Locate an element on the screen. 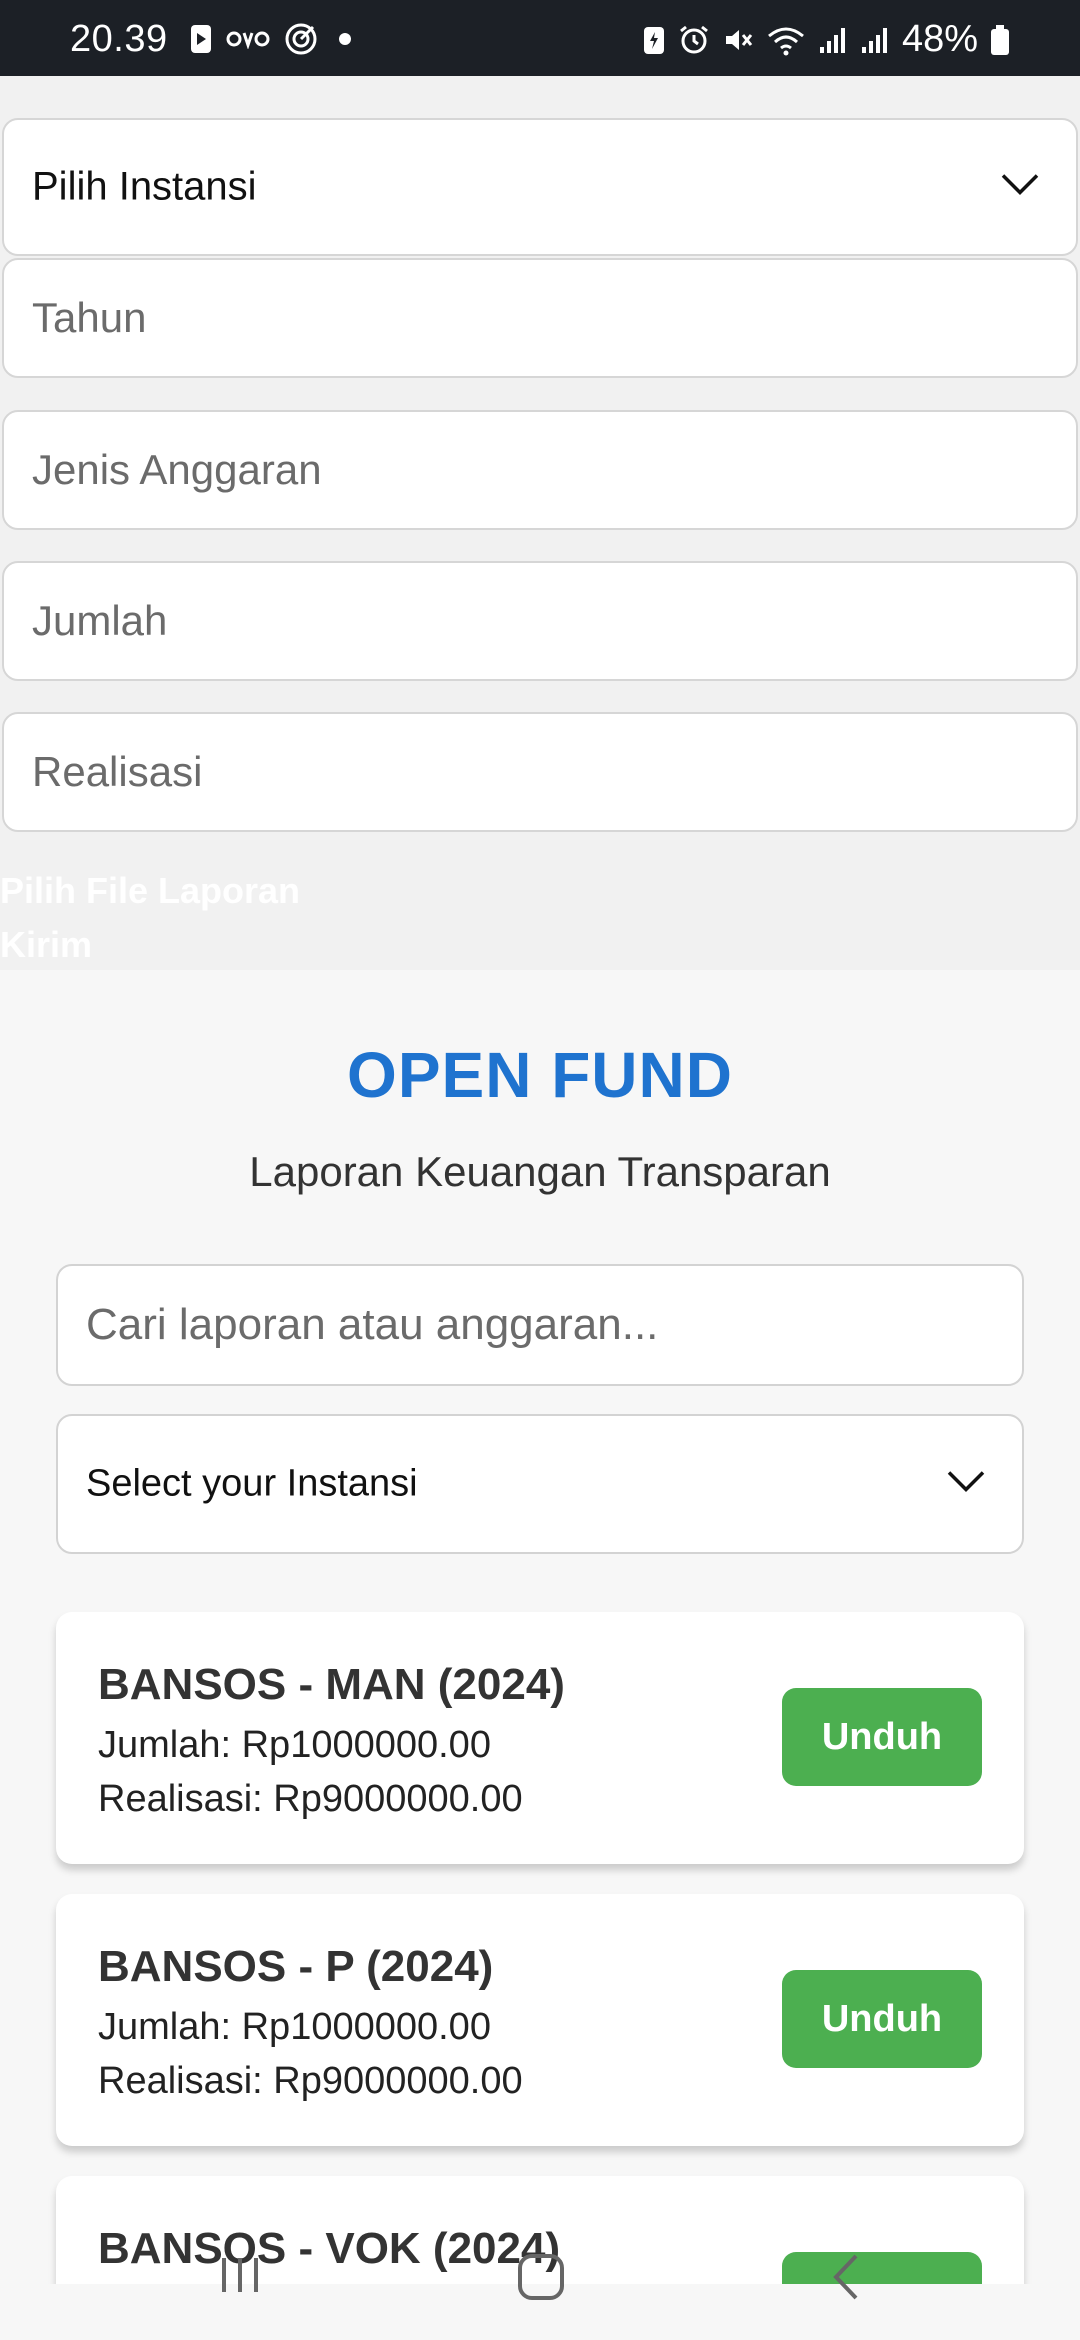 The image size is (1080, 2340). wifi-icon is located at coordinates (786, 40).